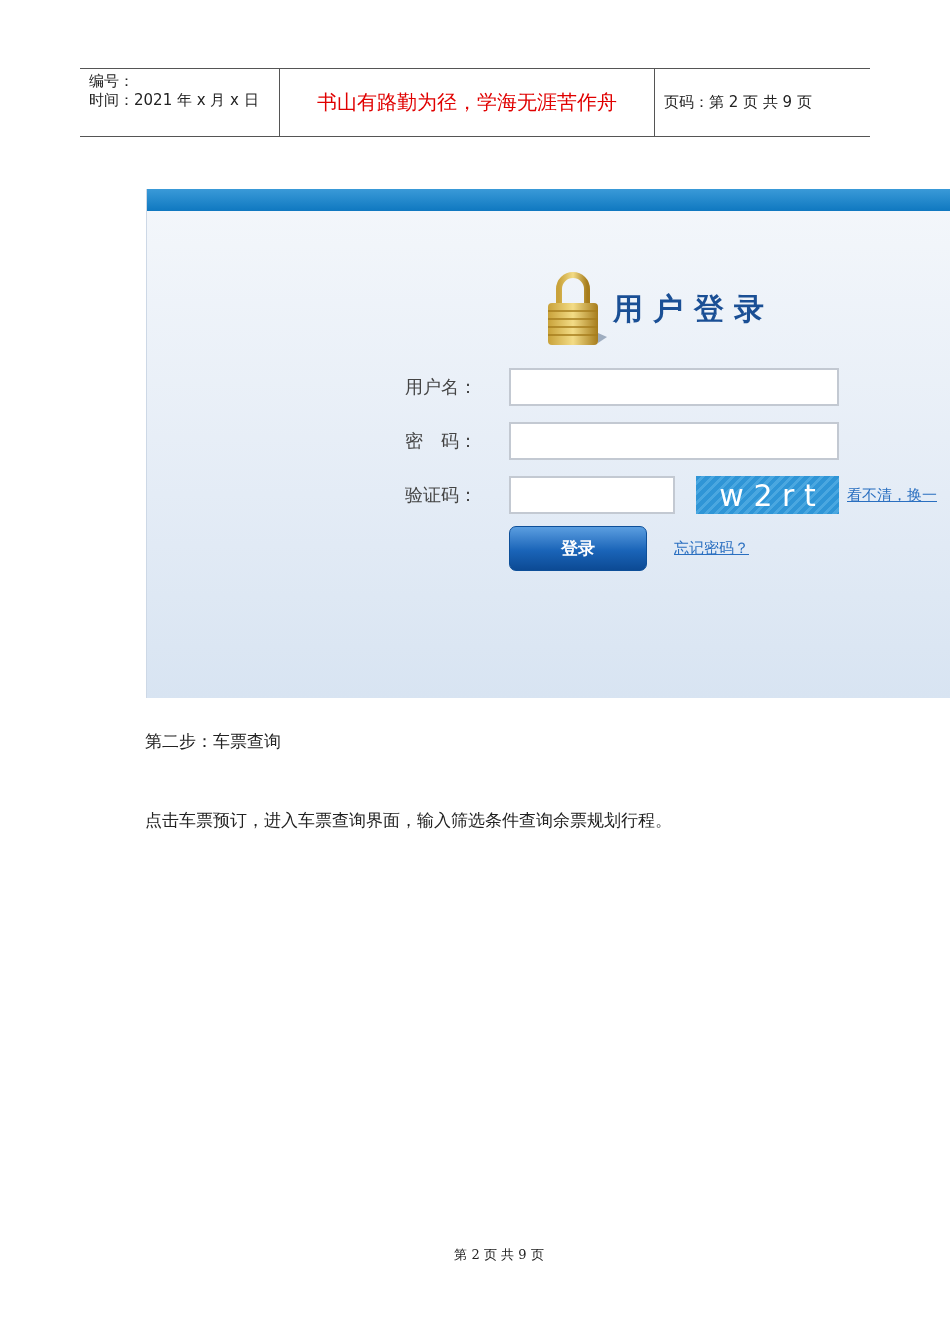  What do you see at coordinates (441, 387) in the screenshot?
I see `field-label: 用户名：` at bounding box center [441, 387].